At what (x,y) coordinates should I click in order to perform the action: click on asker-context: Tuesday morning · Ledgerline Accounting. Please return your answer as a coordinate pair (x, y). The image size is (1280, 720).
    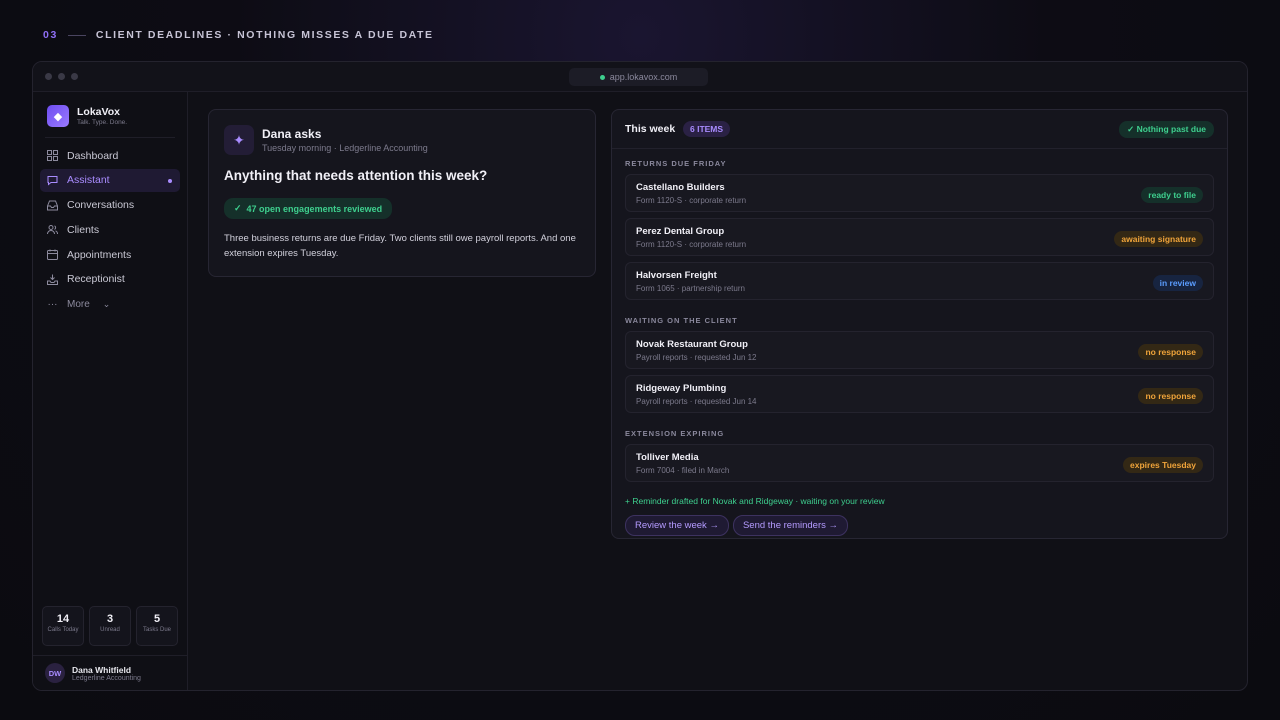
    Looking at the image, I should click on (345, 148).